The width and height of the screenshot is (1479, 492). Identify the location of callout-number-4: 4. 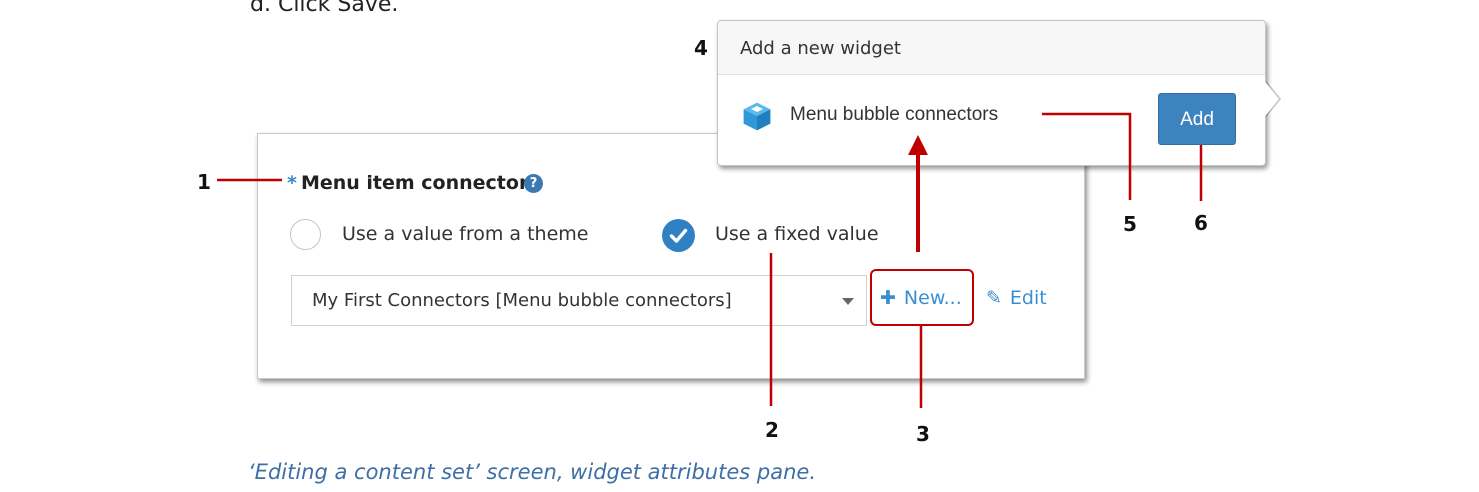
(701, 48).